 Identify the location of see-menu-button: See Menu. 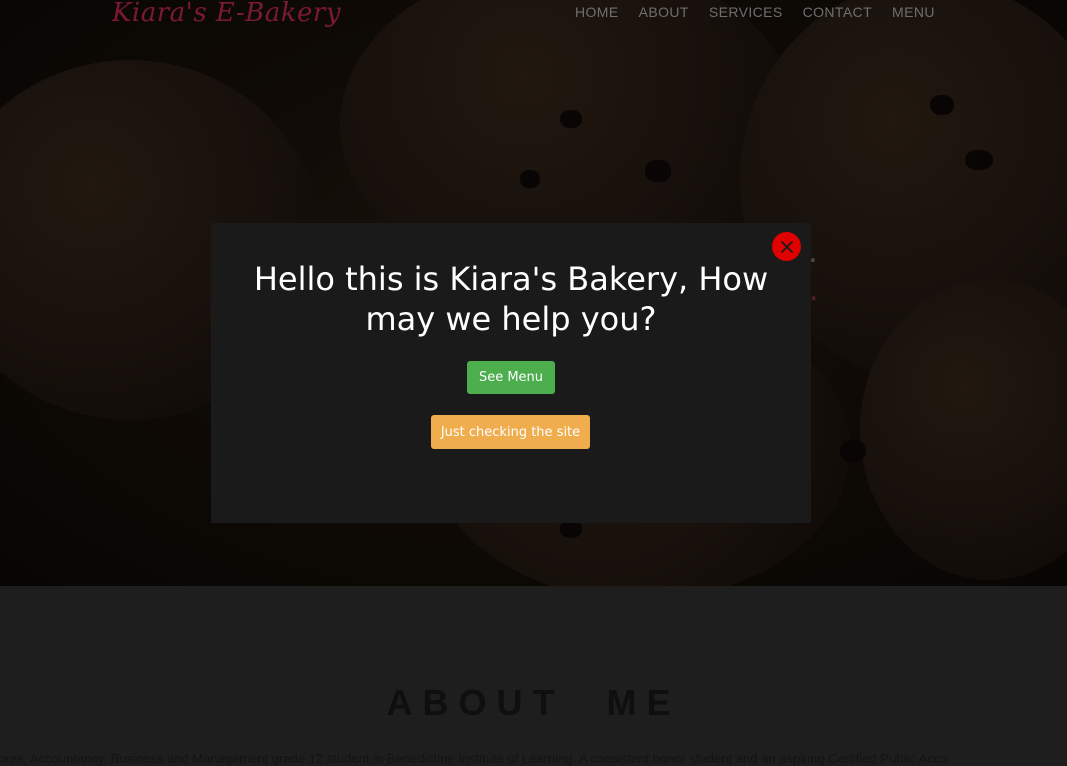
(511, 377).